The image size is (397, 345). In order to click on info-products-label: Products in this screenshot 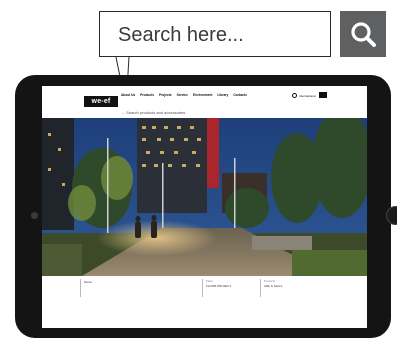, I will do `click(270, 281)`.